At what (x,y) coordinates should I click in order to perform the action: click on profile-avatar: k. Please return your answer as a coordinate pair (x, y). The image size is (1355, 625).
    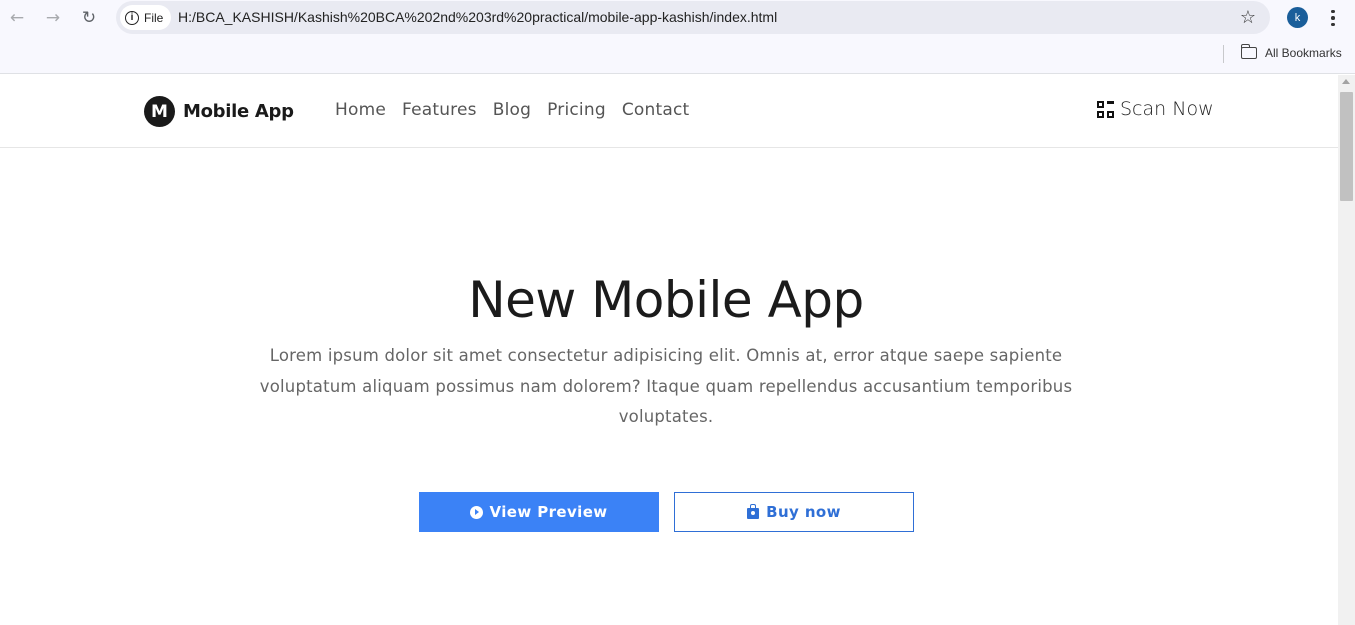
    Looking at the image, I should click on (1297, 17).